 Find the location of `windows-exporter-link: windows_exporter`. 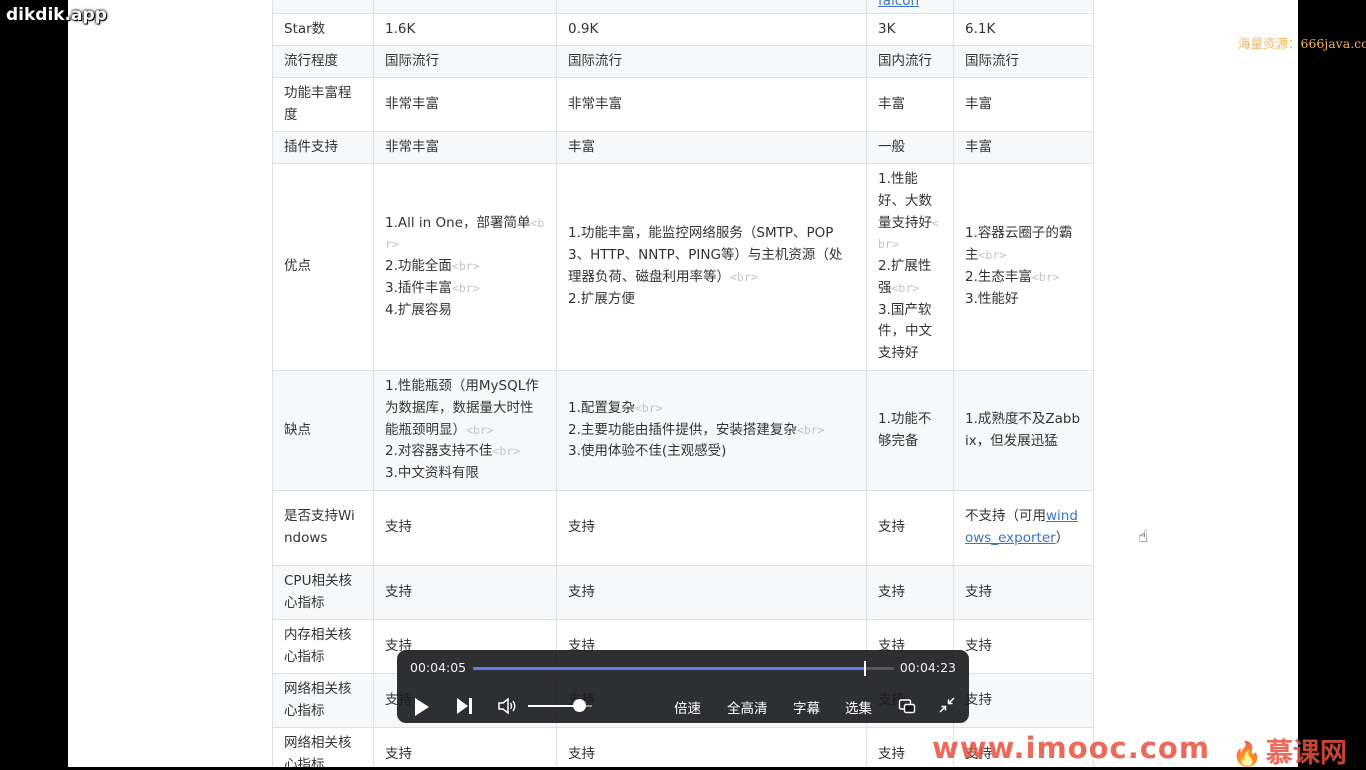

windows-exporter-link: windows_exporter is located at coordinates (1021, 527).